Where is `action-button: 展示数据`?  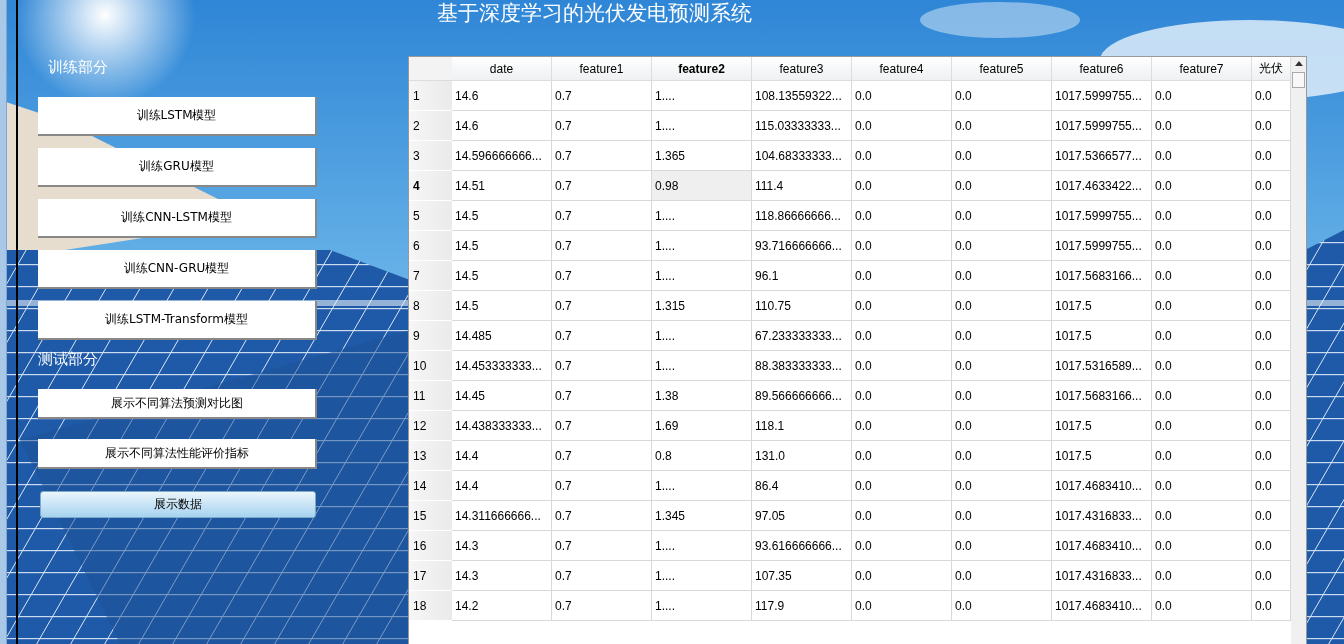 action-button: 展示数据 is located at coordinates (178, 504).